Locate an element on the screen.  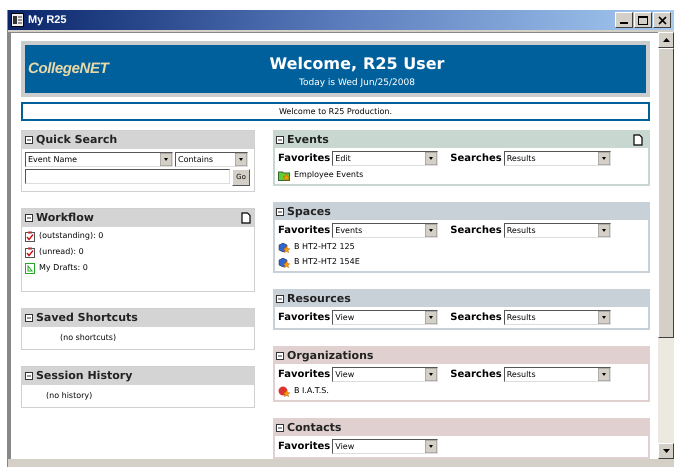
maximize-icon is located at coordinates (643, 20).